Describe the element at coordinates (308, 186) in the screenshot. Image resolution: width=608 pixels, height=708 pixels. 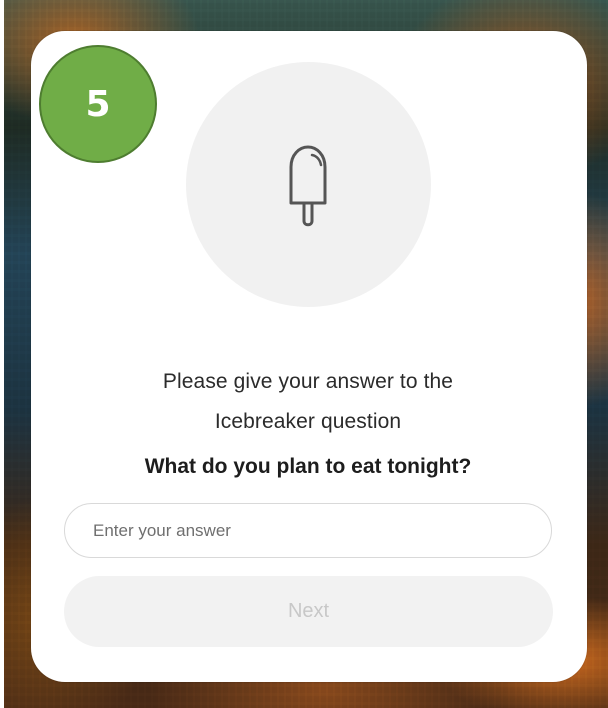
I see `popsicle-icon` at that location.